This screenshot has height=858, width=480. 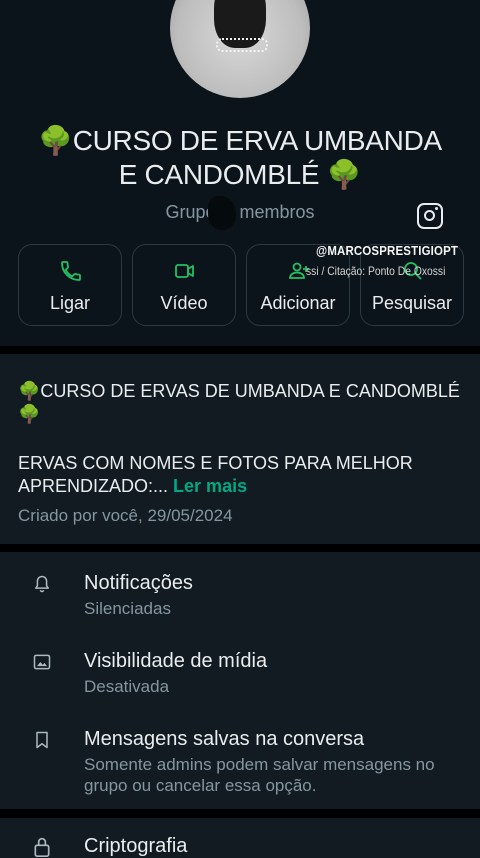 I want to click on group-title: 🌳CURSO DE ERVA UMBANDA E CANDOMBLÉ 🌳, so click(x=240, y=158).